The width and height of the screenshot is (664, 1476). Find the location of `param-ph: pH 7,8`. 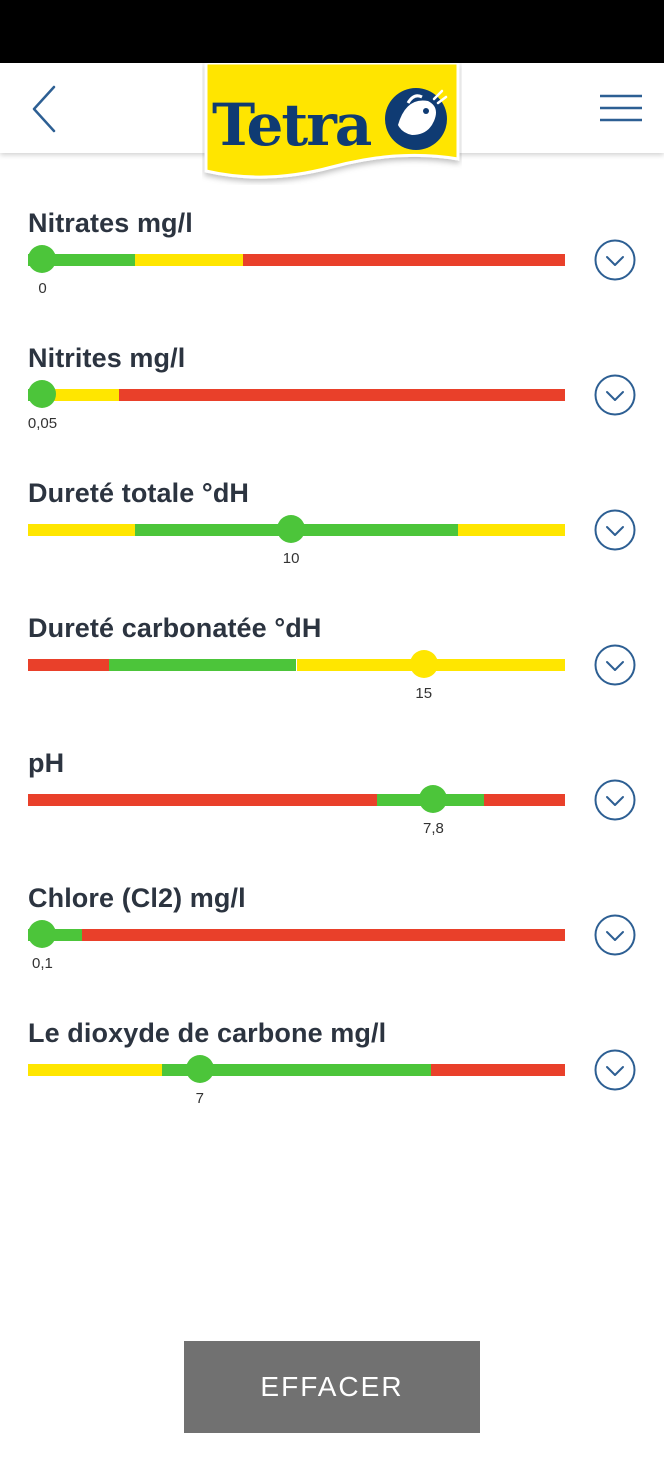

param-ph: pH 7,8 is located at coordinates (332, 803).